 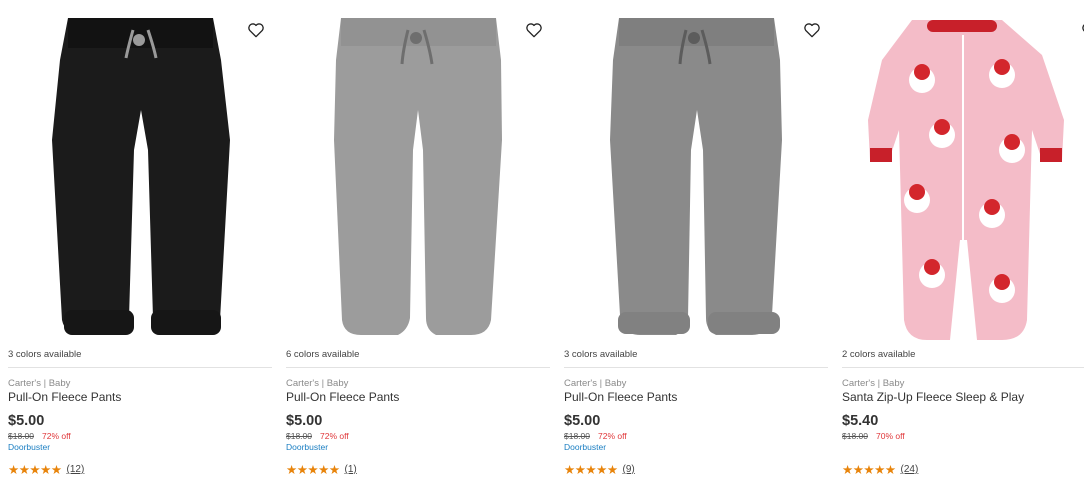 I want to click on discount-label: 70% off, so click(x=890, y=436).